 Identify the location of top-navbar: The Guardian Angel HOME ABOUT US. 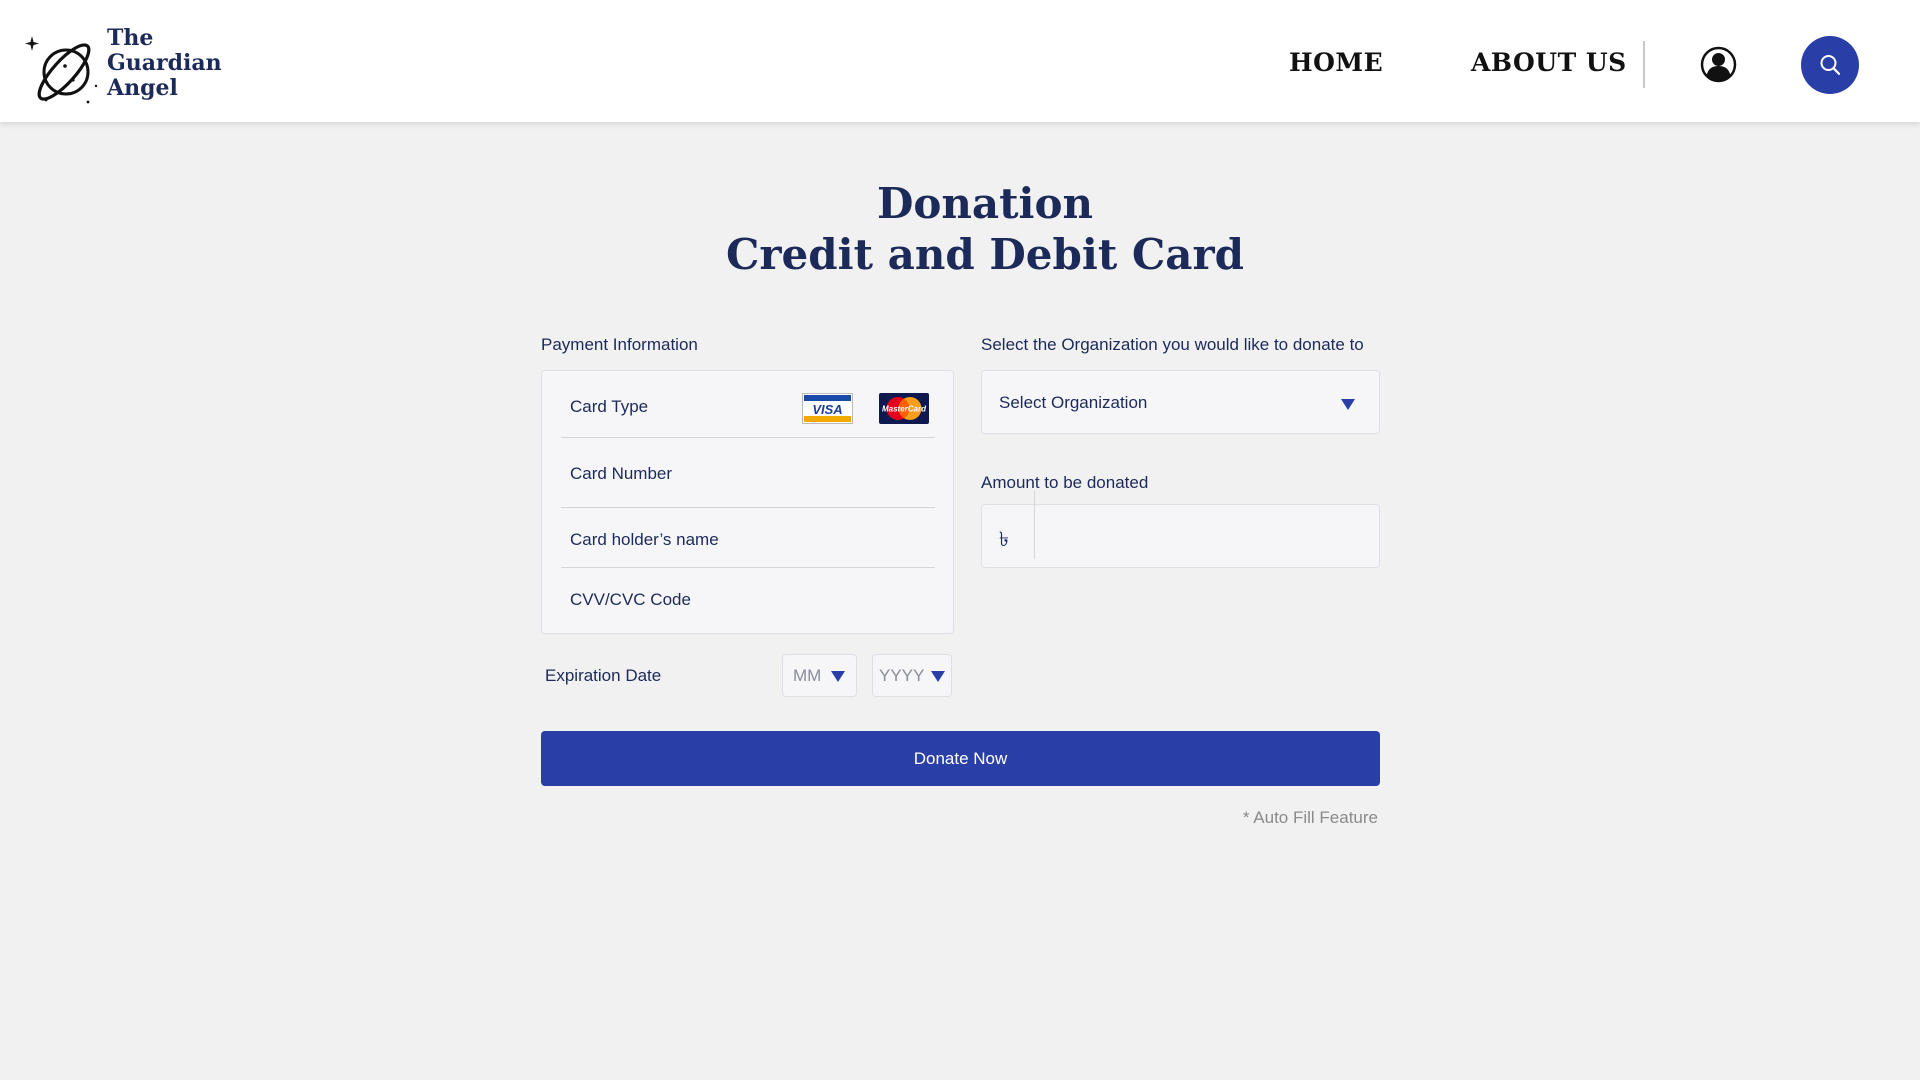
(960, 61).